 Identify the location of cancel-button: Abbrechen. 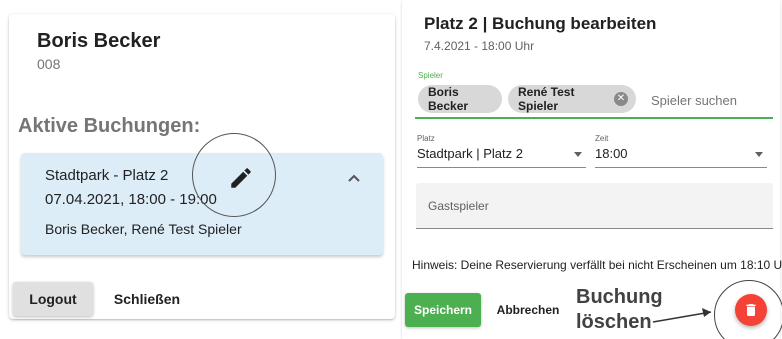
(528, 310).